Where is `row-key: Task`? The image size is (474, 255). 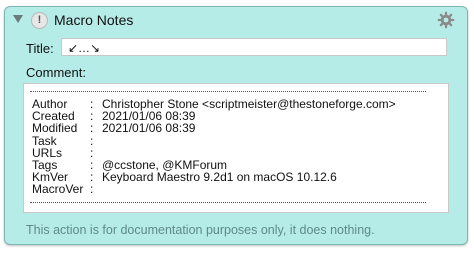 row-key: Task is located at coordinates (44, 140).